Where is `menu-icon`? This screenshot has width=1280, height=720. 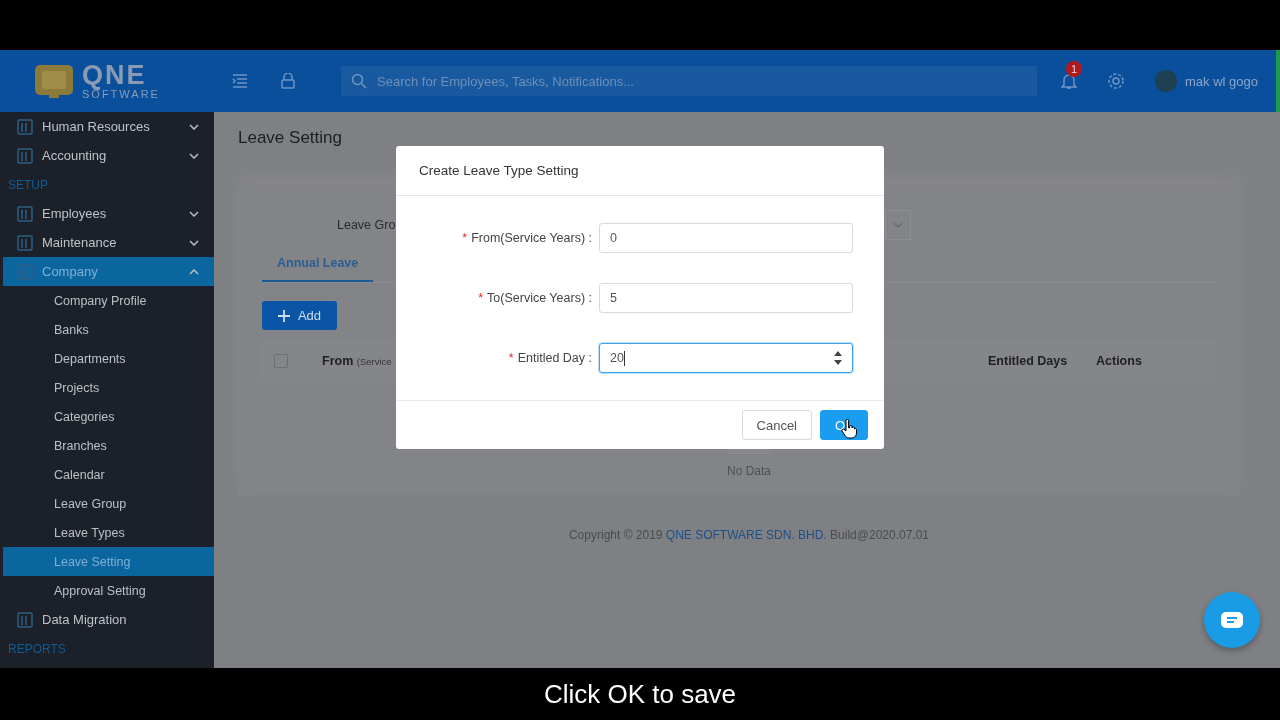
menu-icon is located at coordinates (240, 81).